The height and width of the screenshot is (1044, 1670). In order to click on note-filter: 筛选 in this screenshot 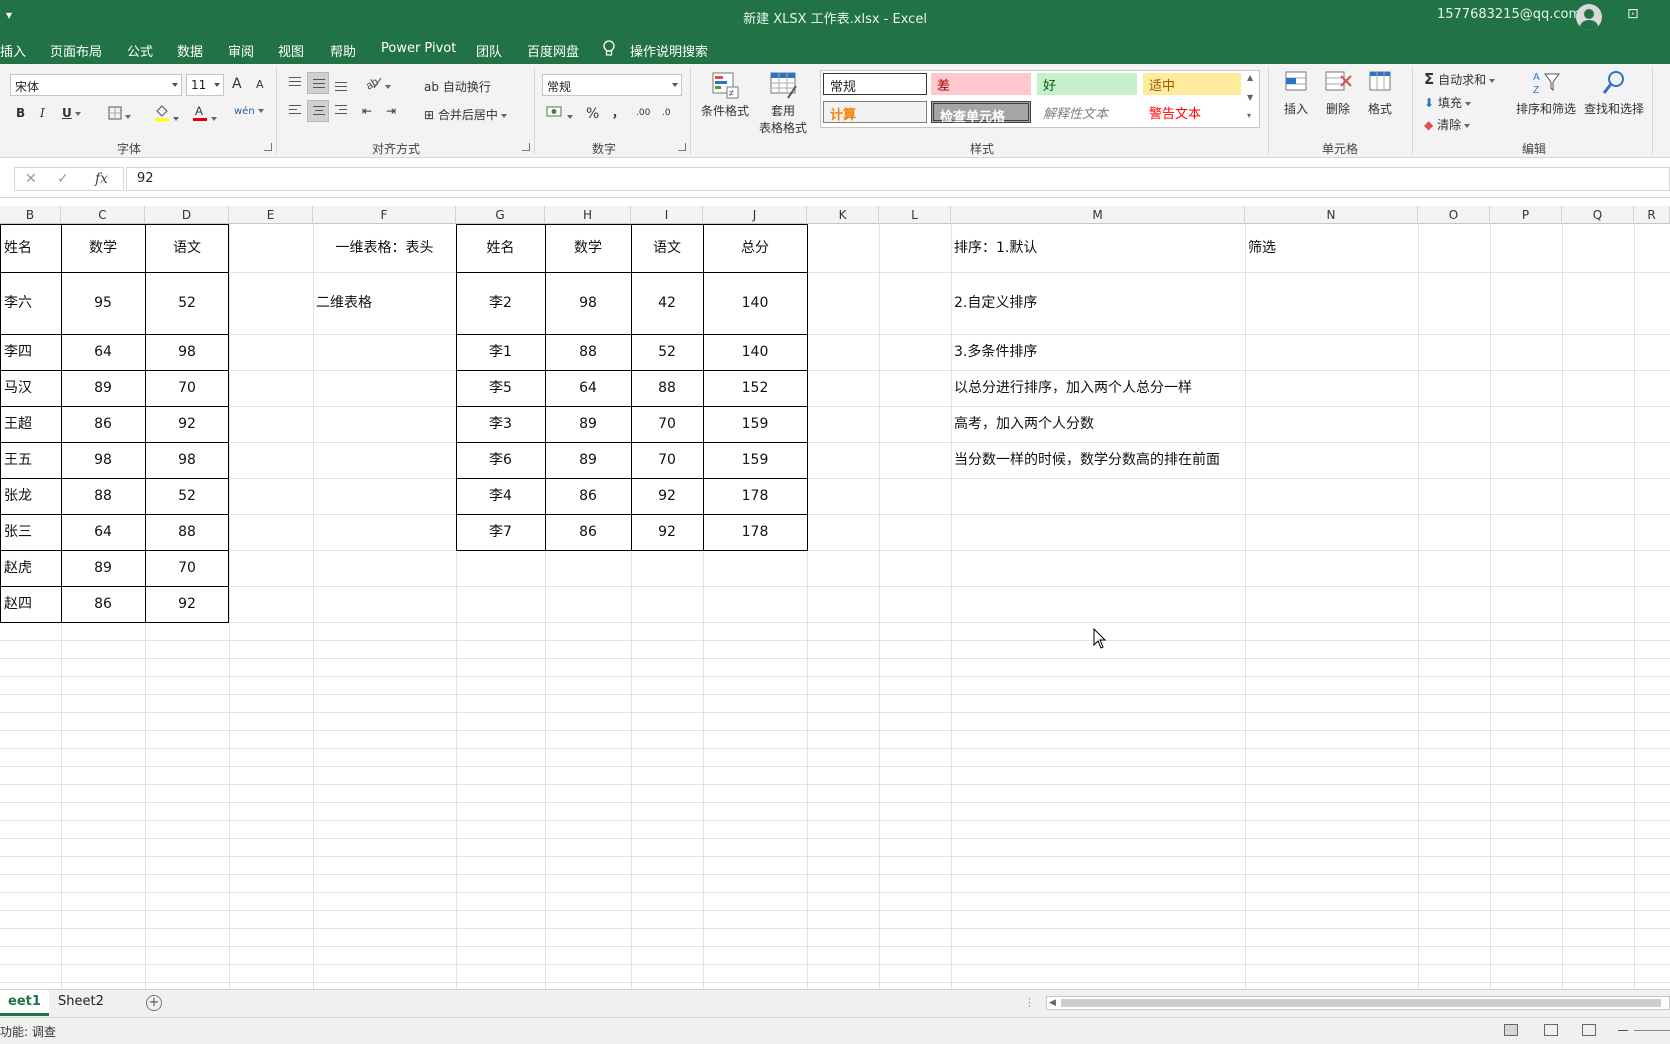, I will do `click(1262, 248)`.